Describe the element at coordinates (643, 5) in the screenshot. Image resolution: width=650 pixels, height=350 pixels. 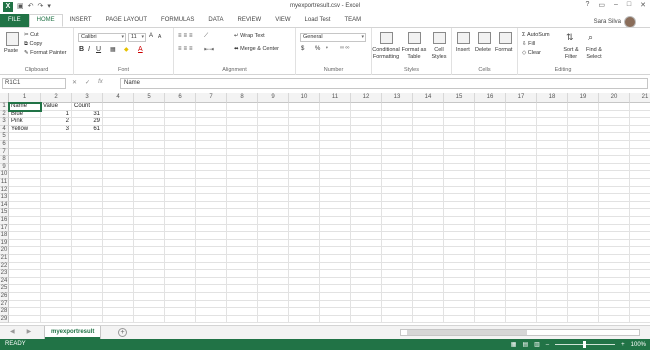
I see `close-icon: ✕` at that location.